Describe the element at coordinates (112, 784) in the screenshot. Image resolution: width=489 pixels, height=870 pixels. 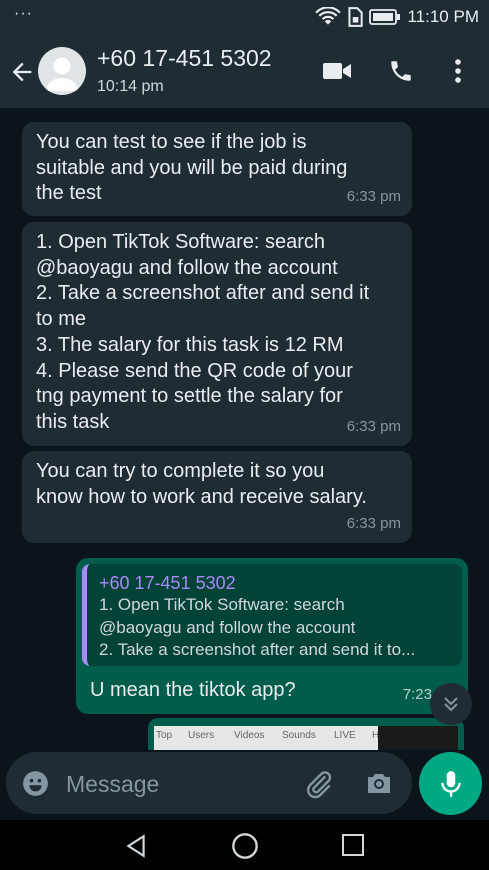
I see `message-input: Message` at that location.